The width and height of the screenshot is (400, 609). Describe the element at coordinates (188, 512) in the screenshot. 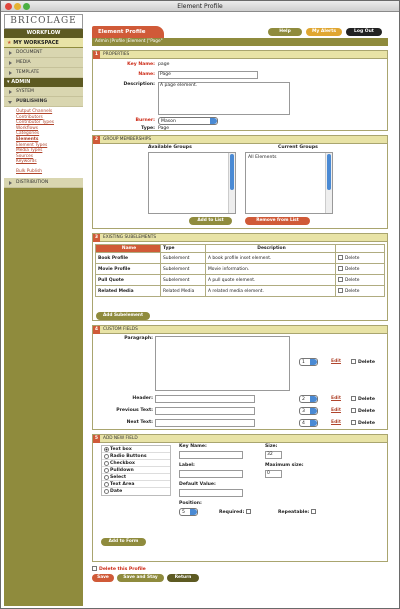

I see `position-select: 5` at that location.